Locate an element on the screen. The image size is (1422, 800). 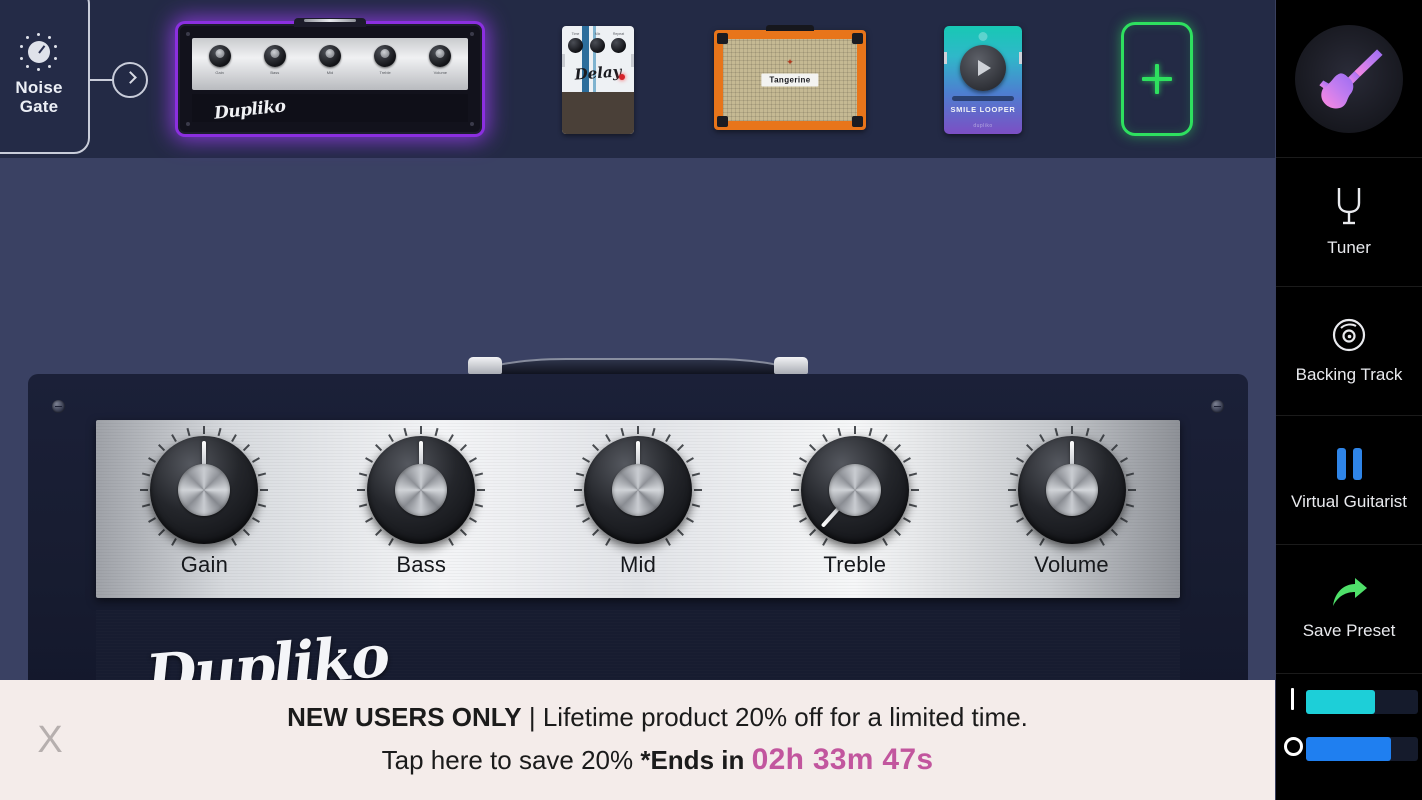
input-marker-icon is located at coordinates (1292, 701).